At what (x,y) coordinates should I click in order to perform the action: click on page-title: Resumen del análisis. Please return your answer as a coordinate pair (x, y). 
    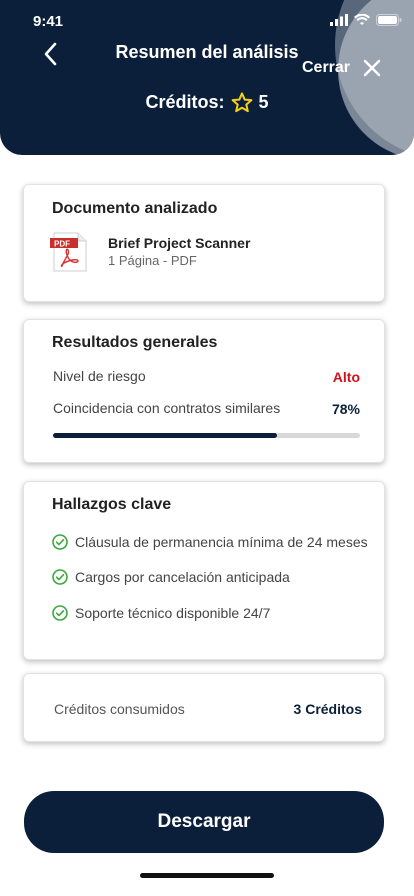
    Looking at the image, I should click on (207, 52).